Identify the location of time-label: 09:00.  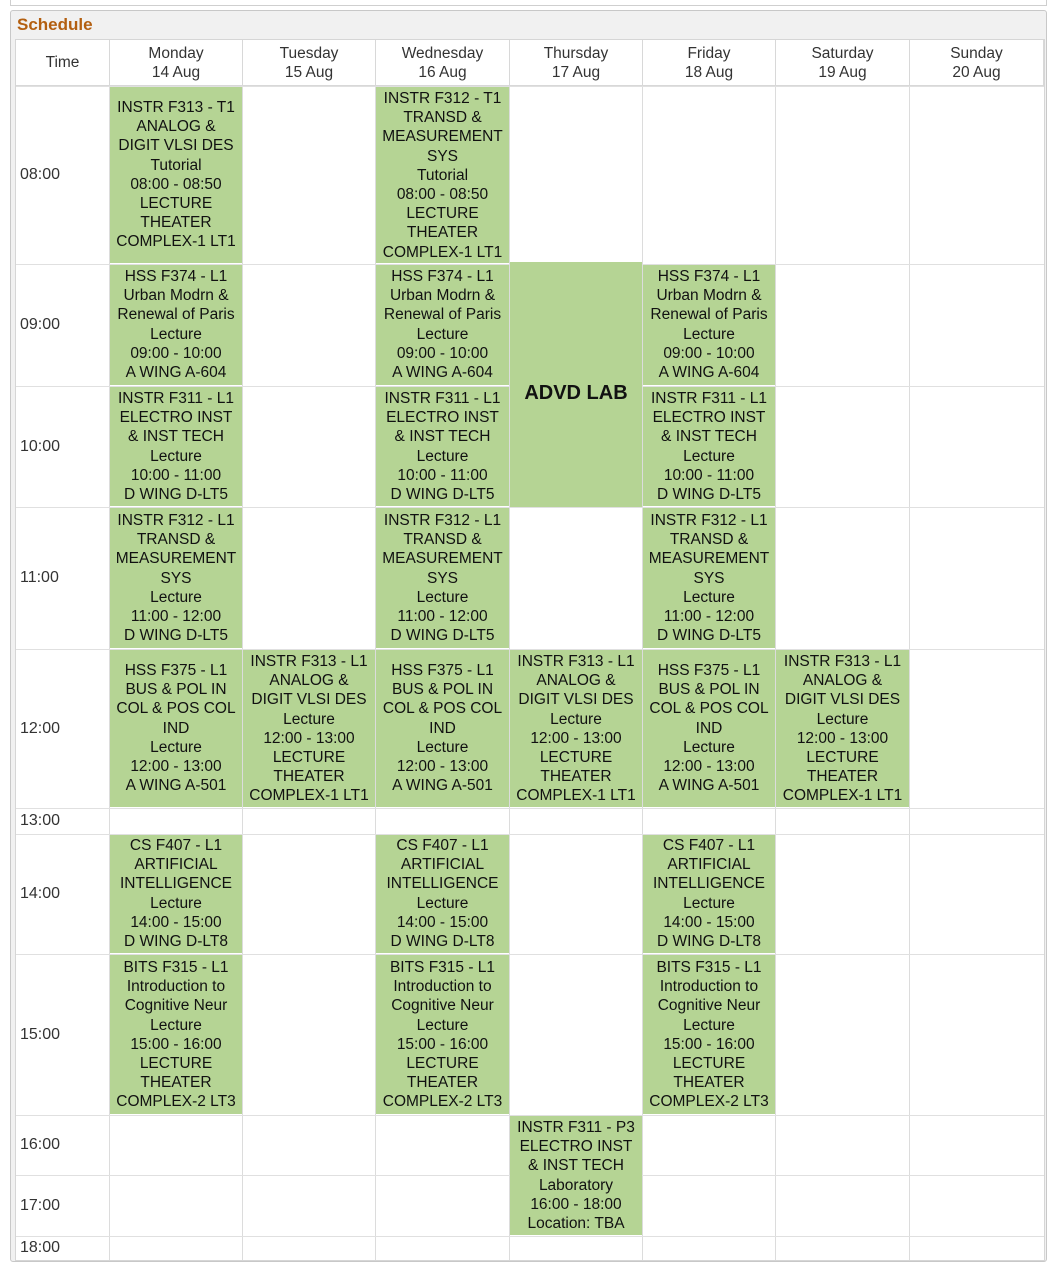
(40, 324).